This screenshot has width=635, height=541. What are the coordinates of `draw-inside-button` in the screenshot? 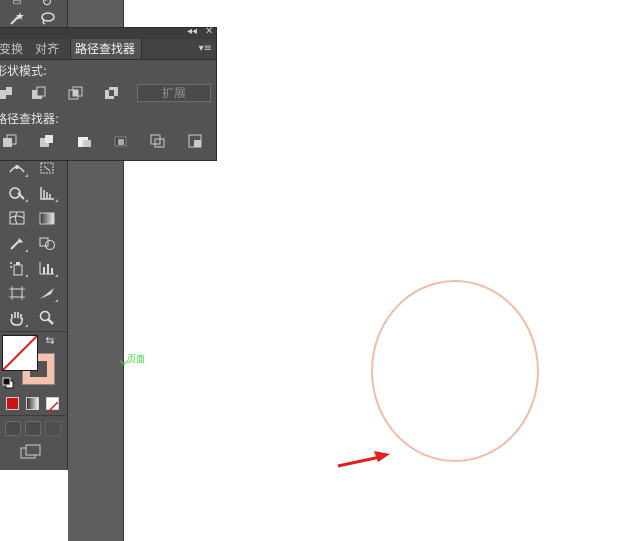 It's located at (53, 428).